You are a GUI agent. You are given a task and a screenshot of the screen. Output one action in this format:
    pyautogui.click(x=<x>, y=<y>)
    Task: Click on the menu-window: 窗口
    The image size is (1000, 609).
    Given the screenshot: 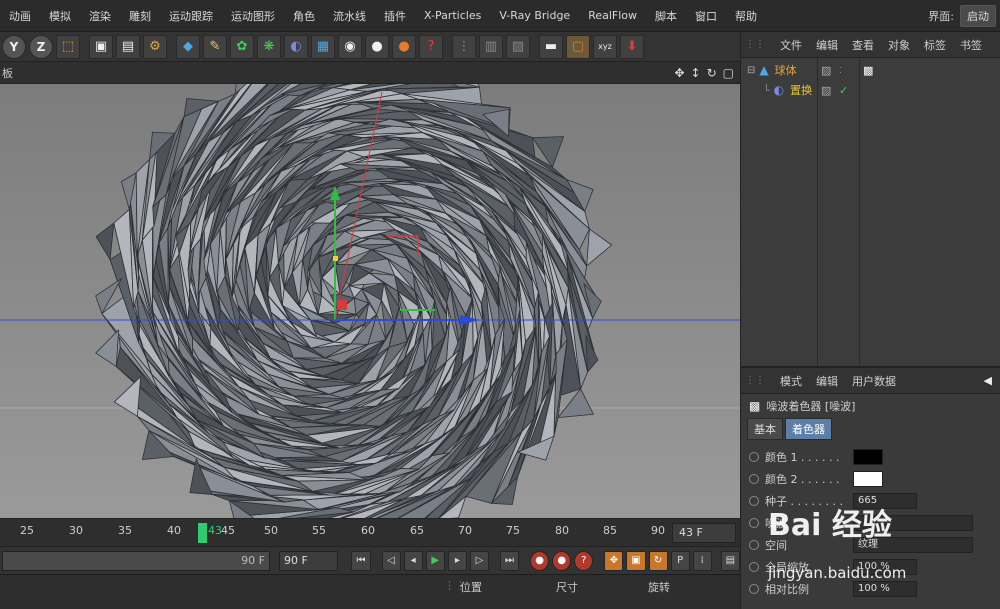 What is the action you would take?
    pyautogui.click(x=706, y=16)
    